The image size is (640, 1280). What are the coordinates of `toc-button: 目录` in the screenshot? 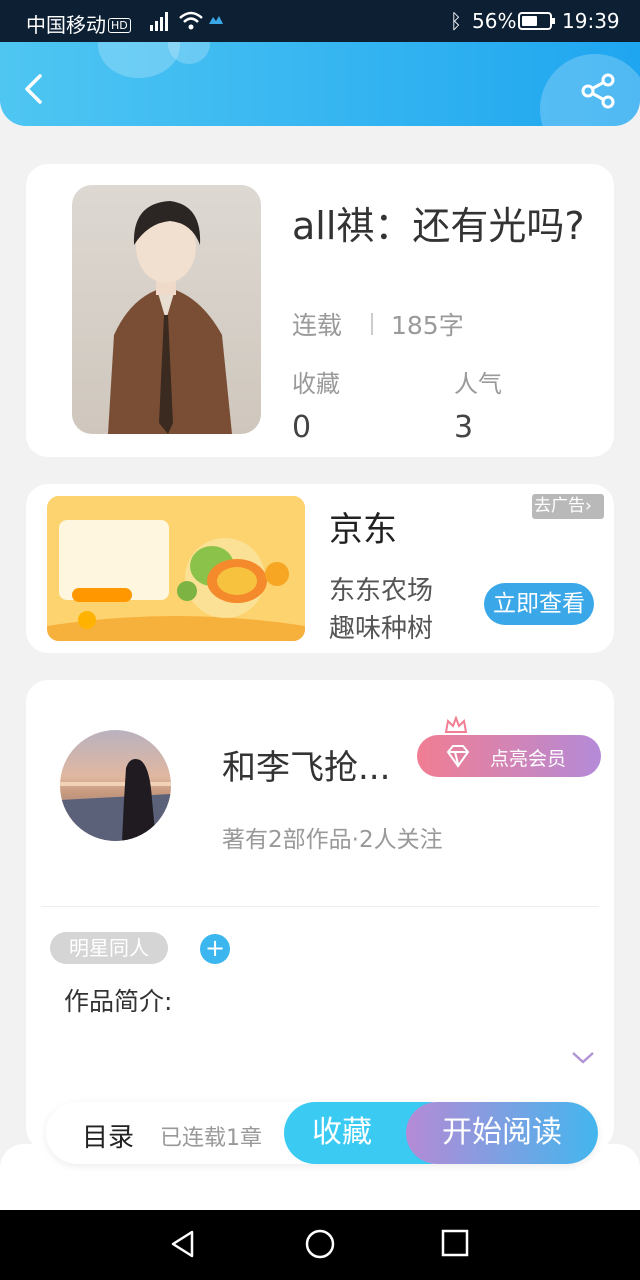 It's located at (108, 1135).